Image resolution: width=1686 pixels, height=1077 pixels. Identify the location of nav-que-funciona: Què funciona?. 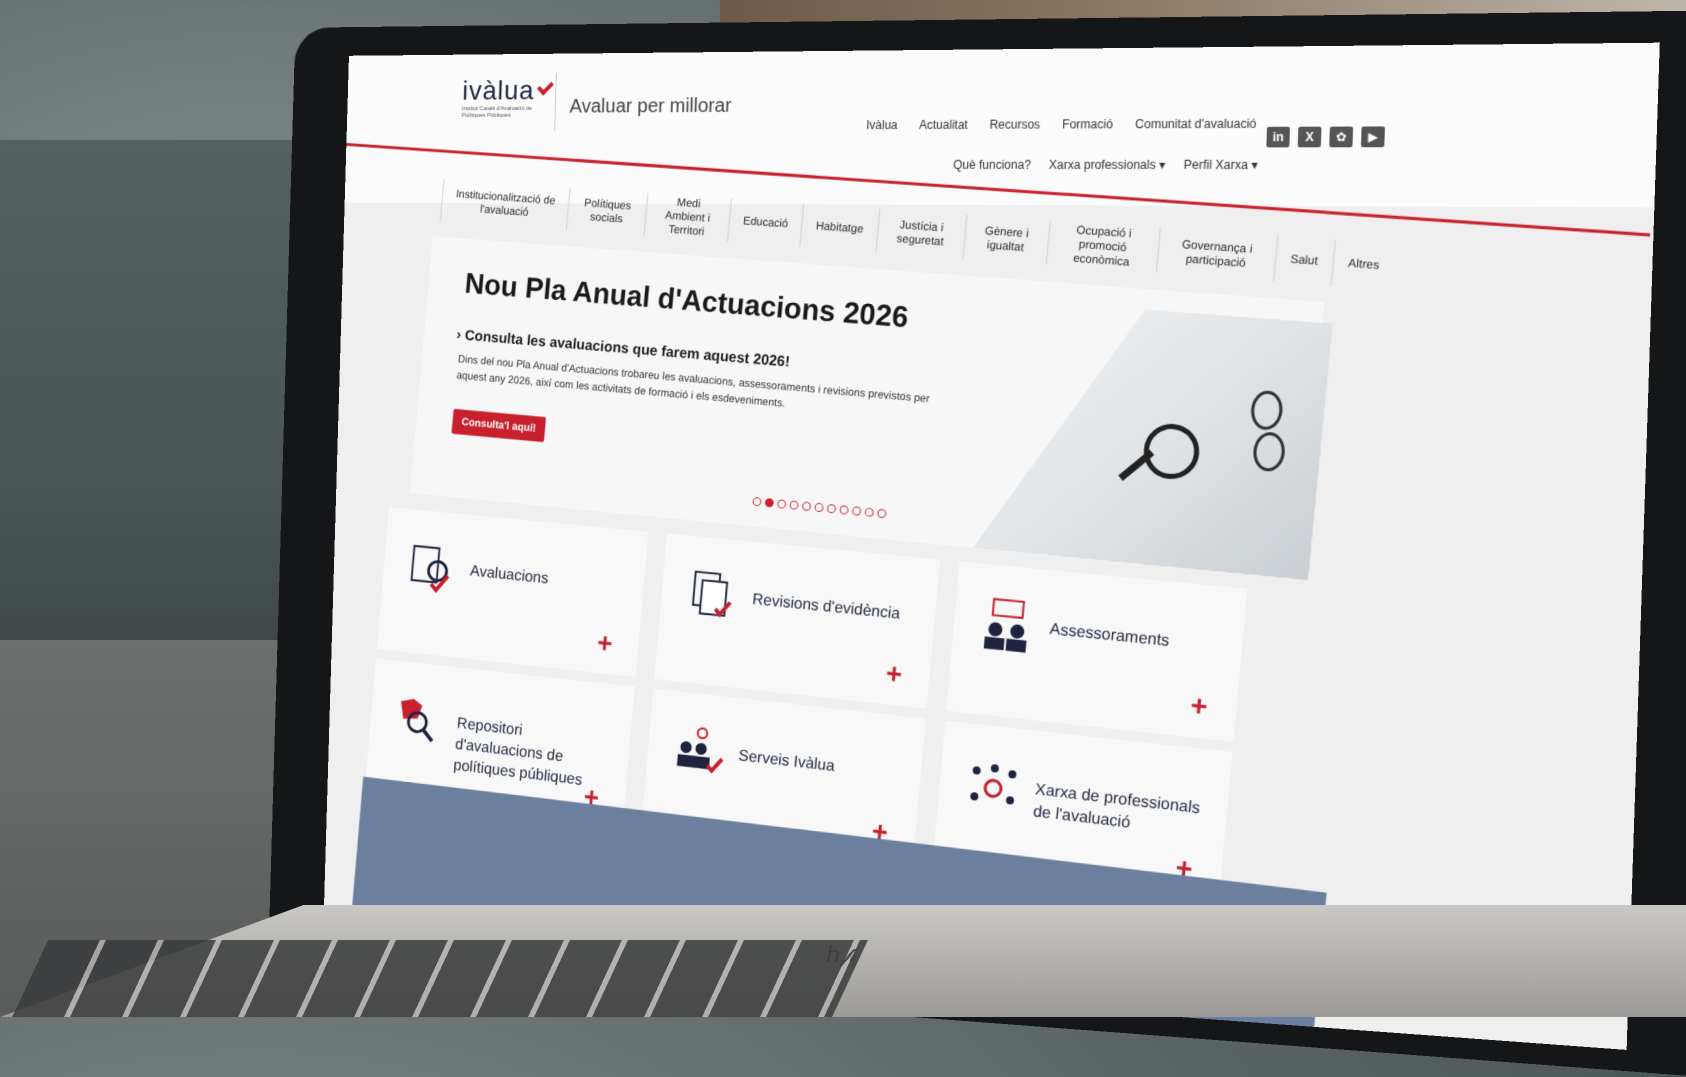
(992, 165).